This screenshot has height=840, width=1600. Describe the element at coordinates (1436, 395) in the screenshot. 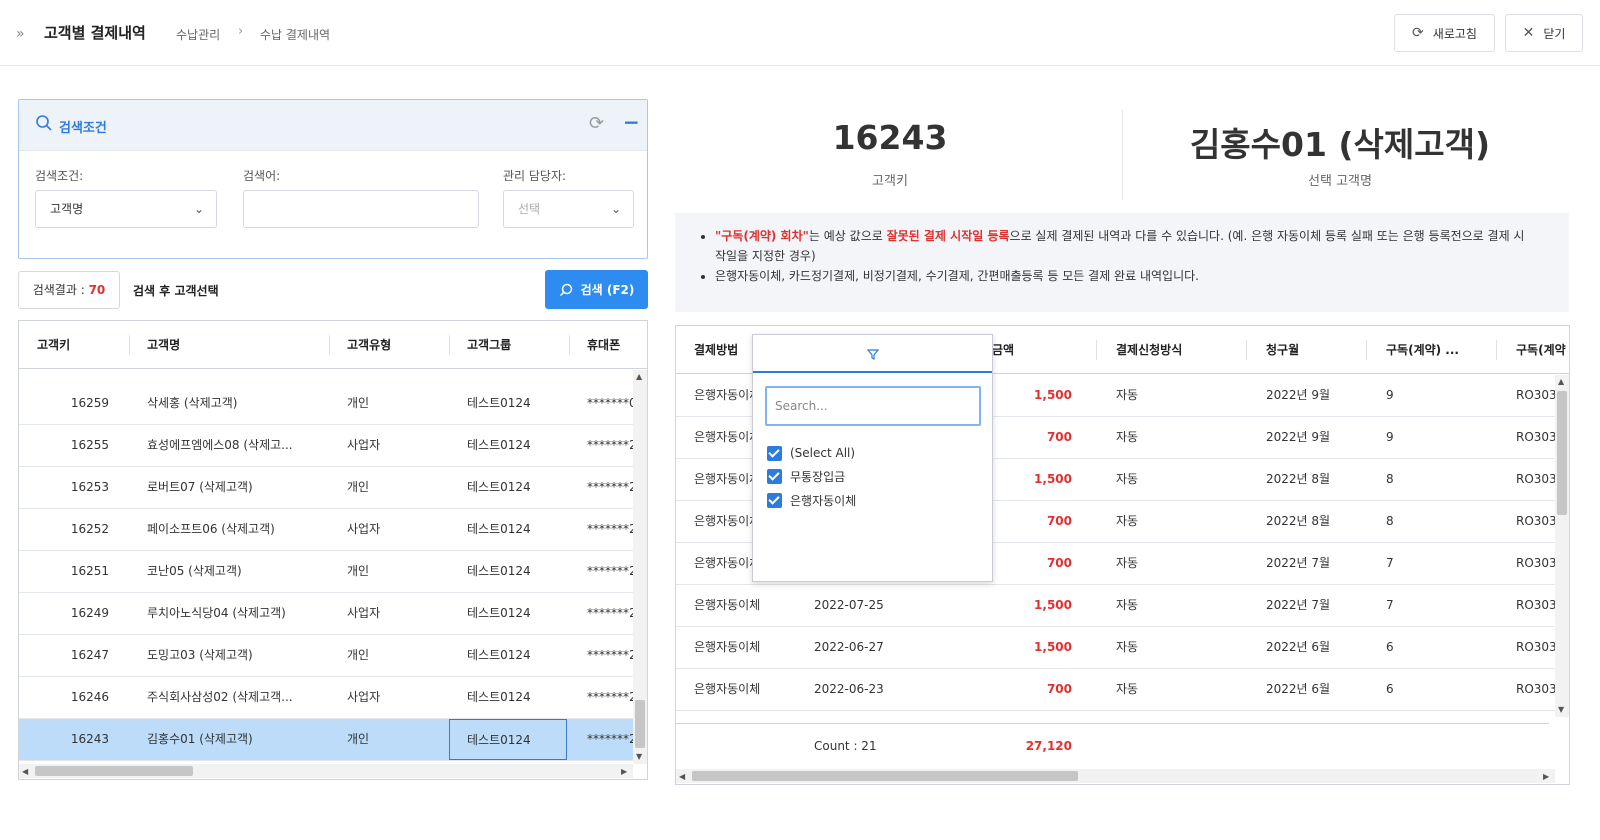

I see `table-cell: 9` at that location.